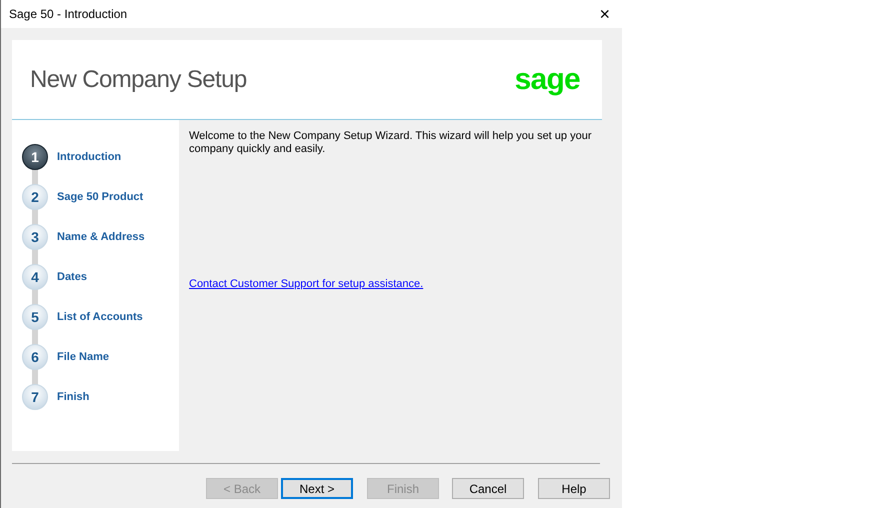  What do you see at coordinates (89, 157) in the screenshot?
I see `step-label: Introduction` at bounding box center [89, 157].